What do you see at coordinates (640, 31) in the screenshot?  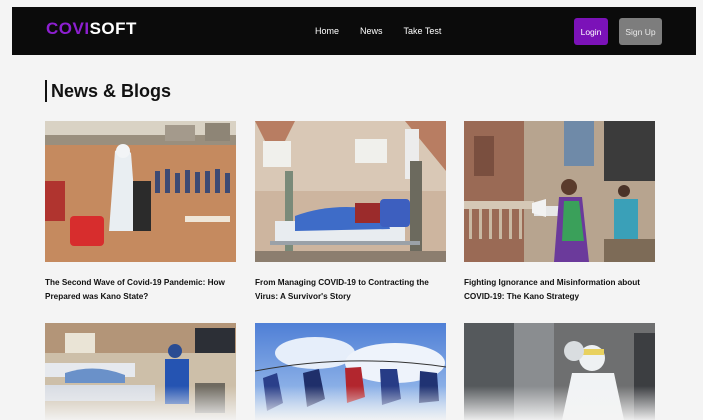 I see `signup-button: Sign Up` at bounding box center [640, 31].